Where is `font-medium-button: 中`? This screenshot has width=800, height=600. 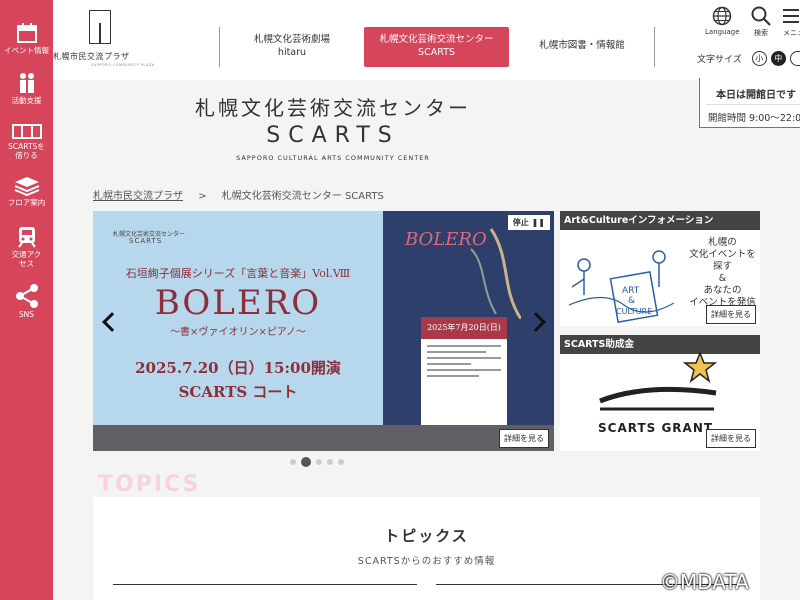
font-medium-button: 中 is located at coordinates (778, 58).